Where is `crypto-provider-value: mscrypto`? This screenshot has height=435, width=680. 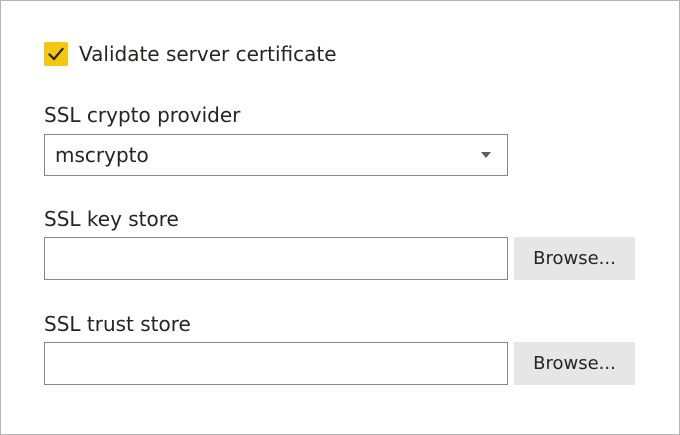 crypto-provider-value: mscrypto is located at coordinates (102, 155).